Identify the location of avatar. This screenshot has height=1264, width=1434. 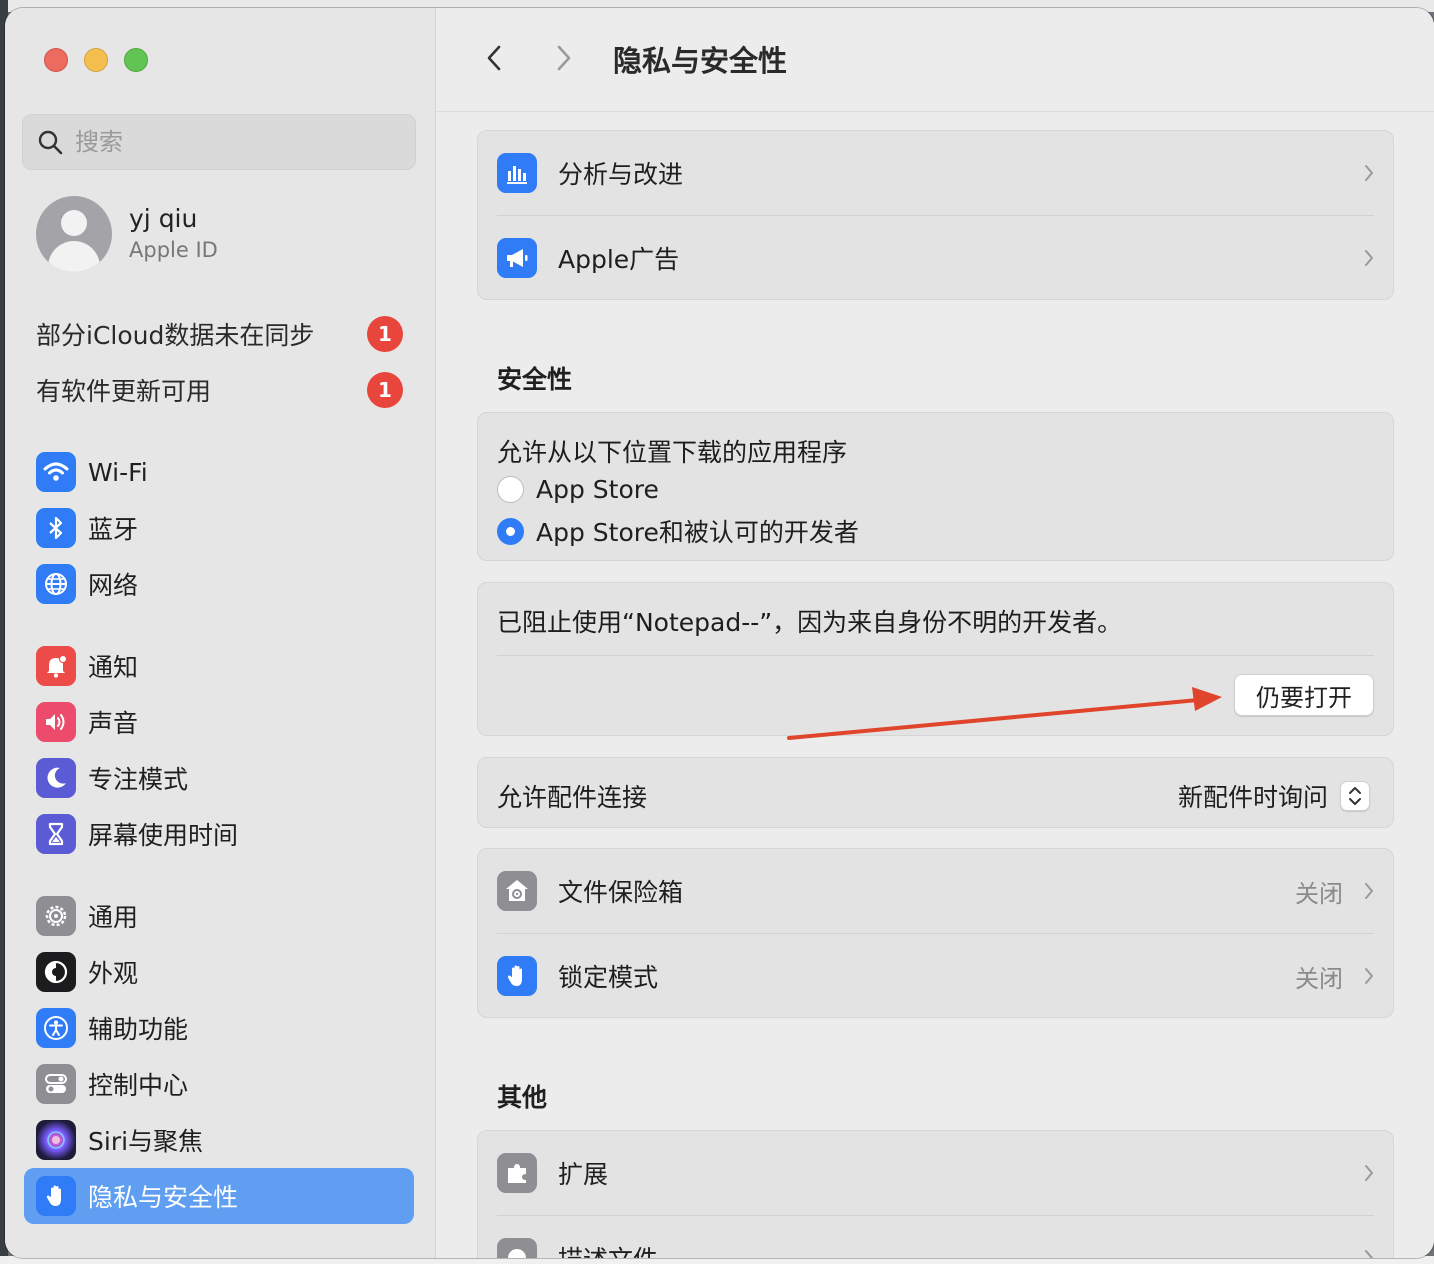
(74, 234).